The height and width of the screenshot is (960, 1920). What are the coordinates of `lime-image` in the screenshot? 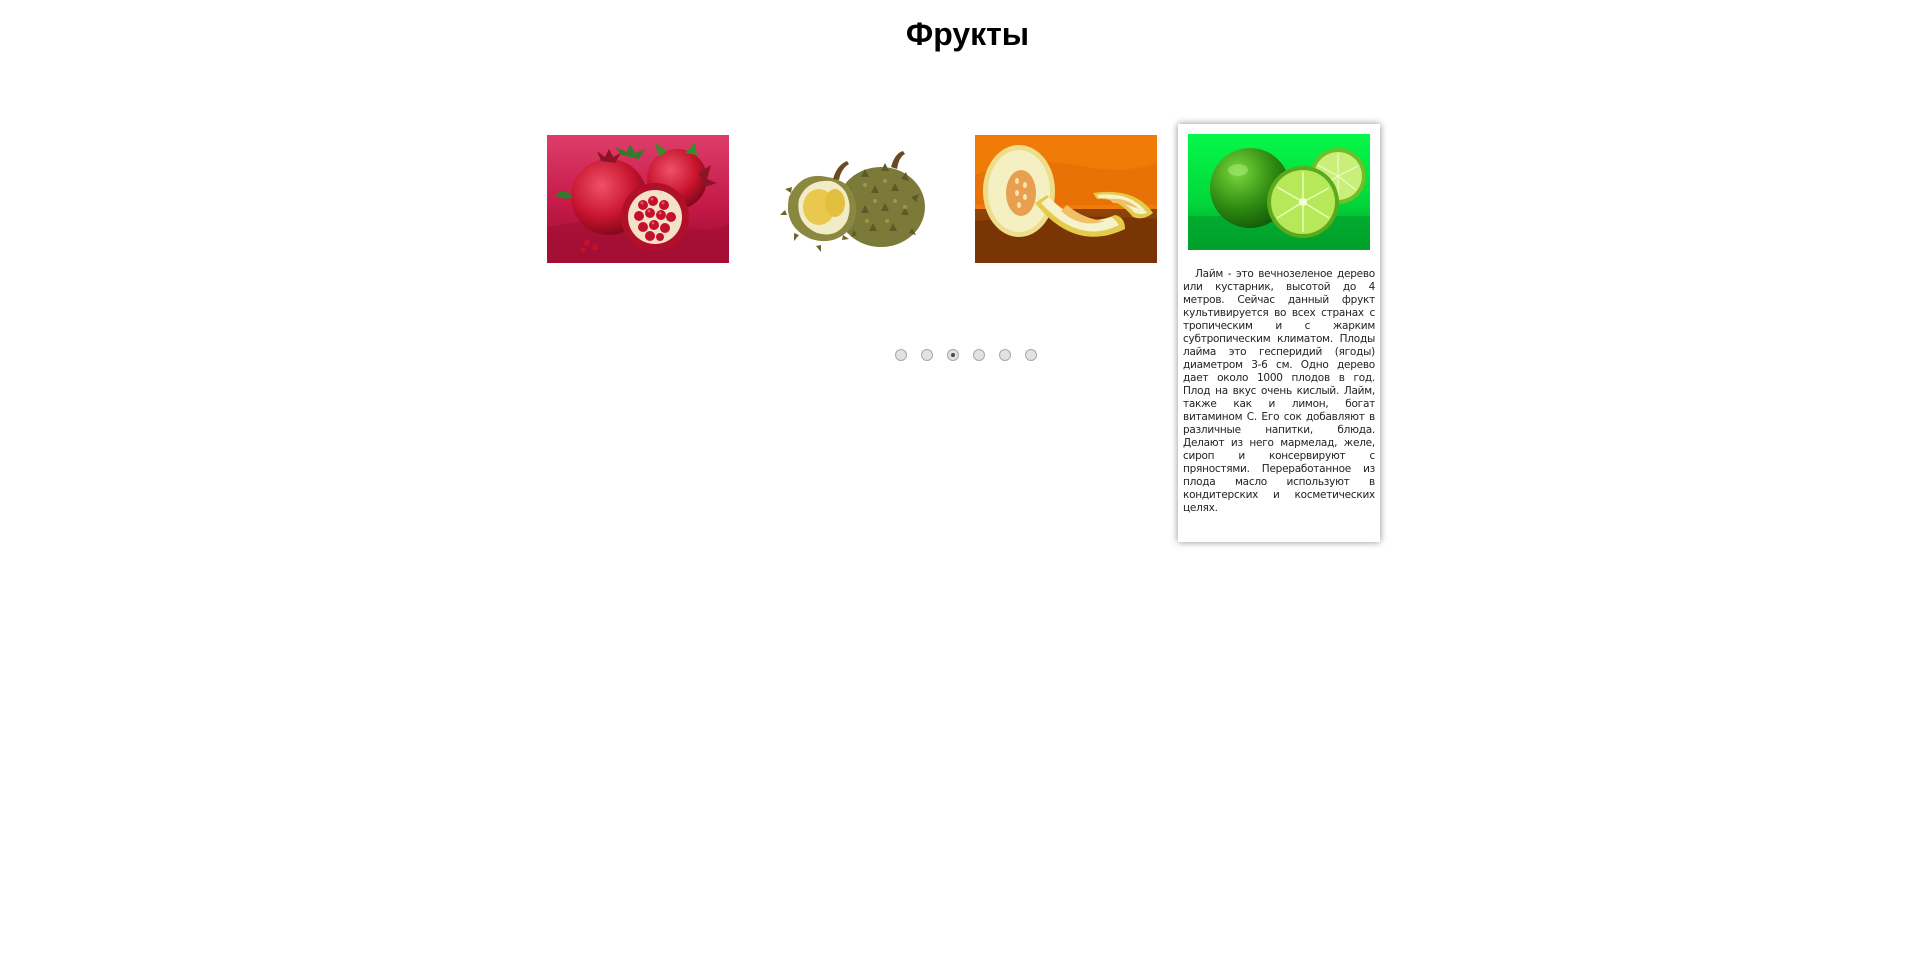 It's located at (1279, 192).